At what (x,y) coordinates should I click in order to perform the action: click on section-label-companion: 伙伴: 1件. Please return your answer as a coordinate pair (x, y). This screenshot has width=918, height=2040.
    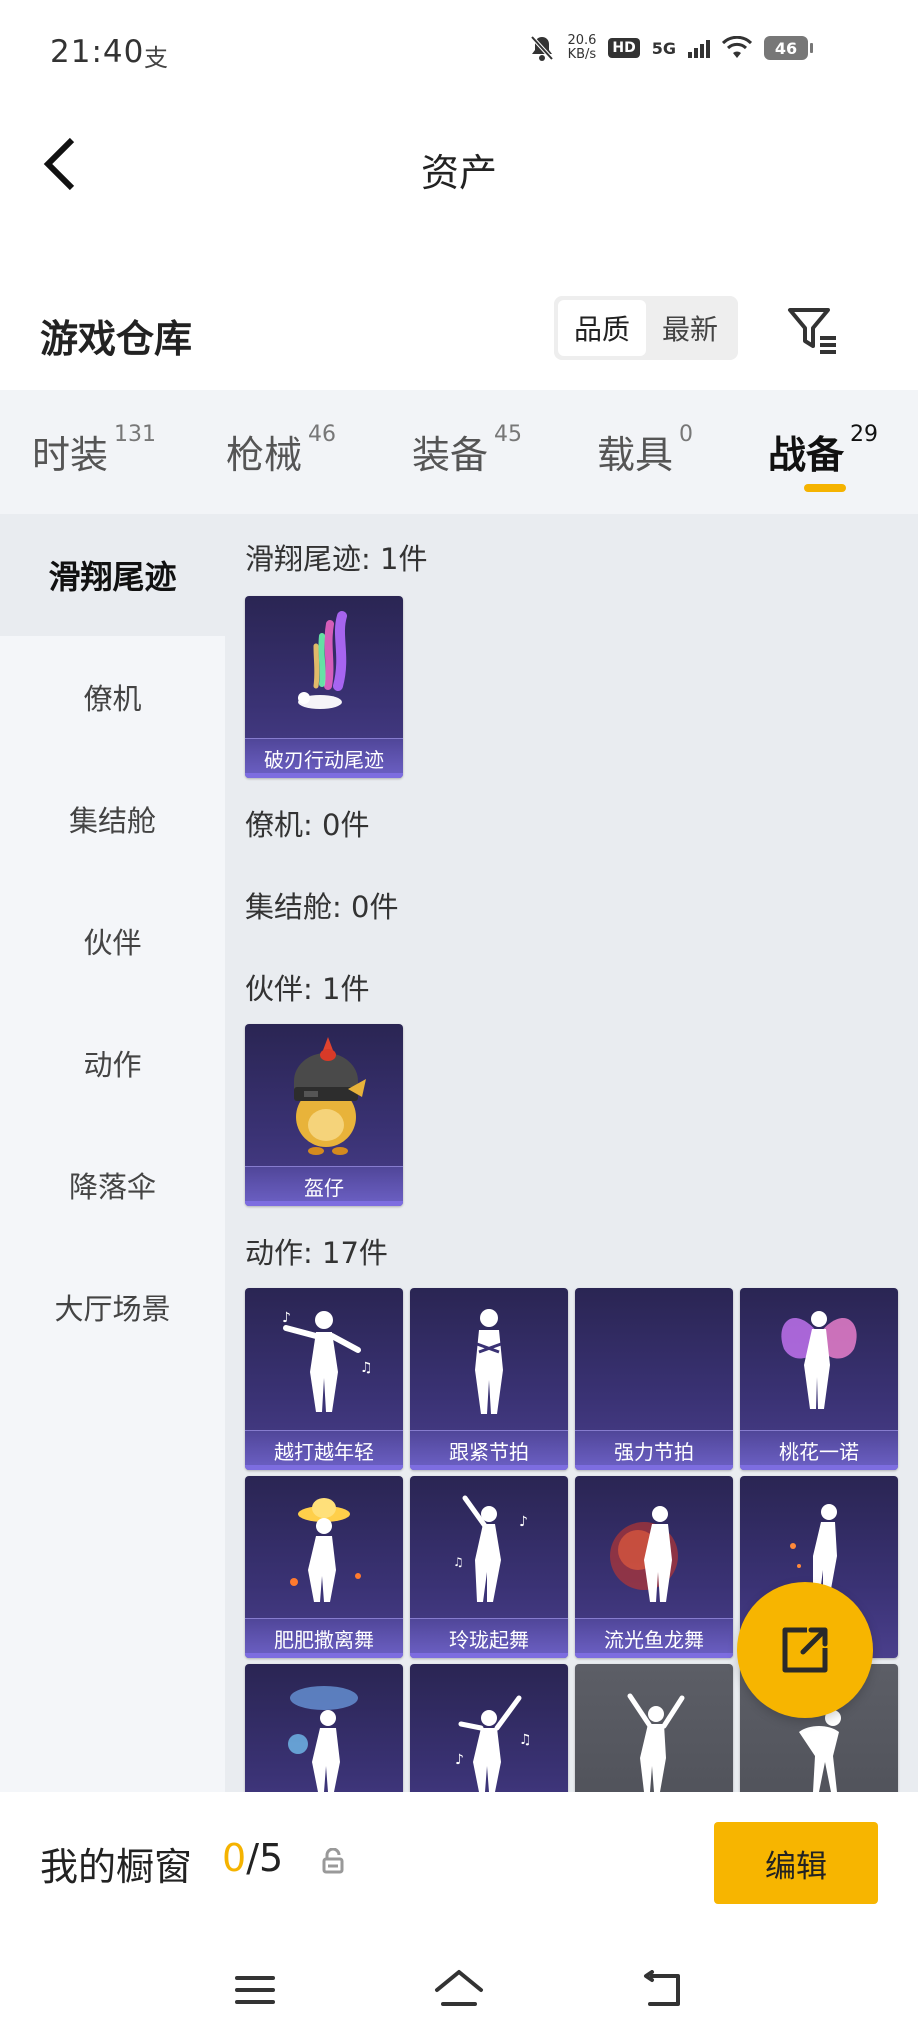
    Looking at the image, I should click on (307, 989).